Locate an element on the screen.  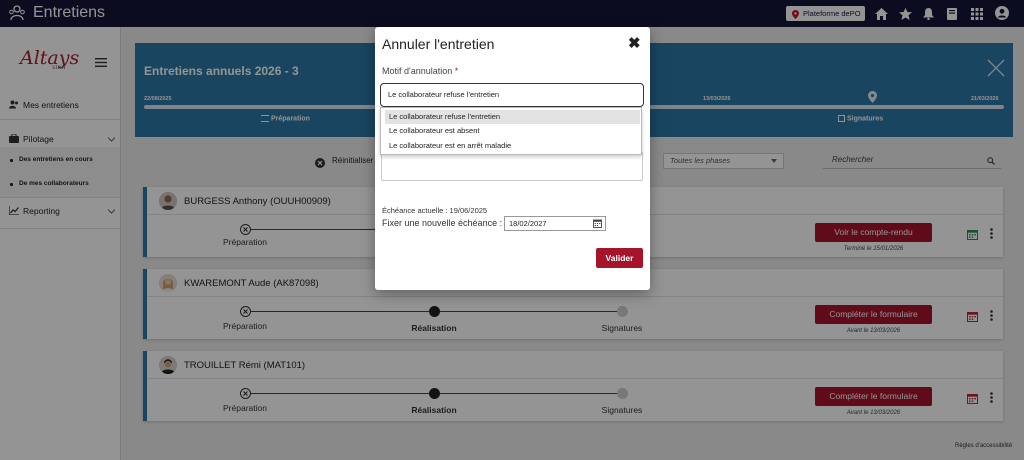
comment-textarea is located at coordinates (512, 166).